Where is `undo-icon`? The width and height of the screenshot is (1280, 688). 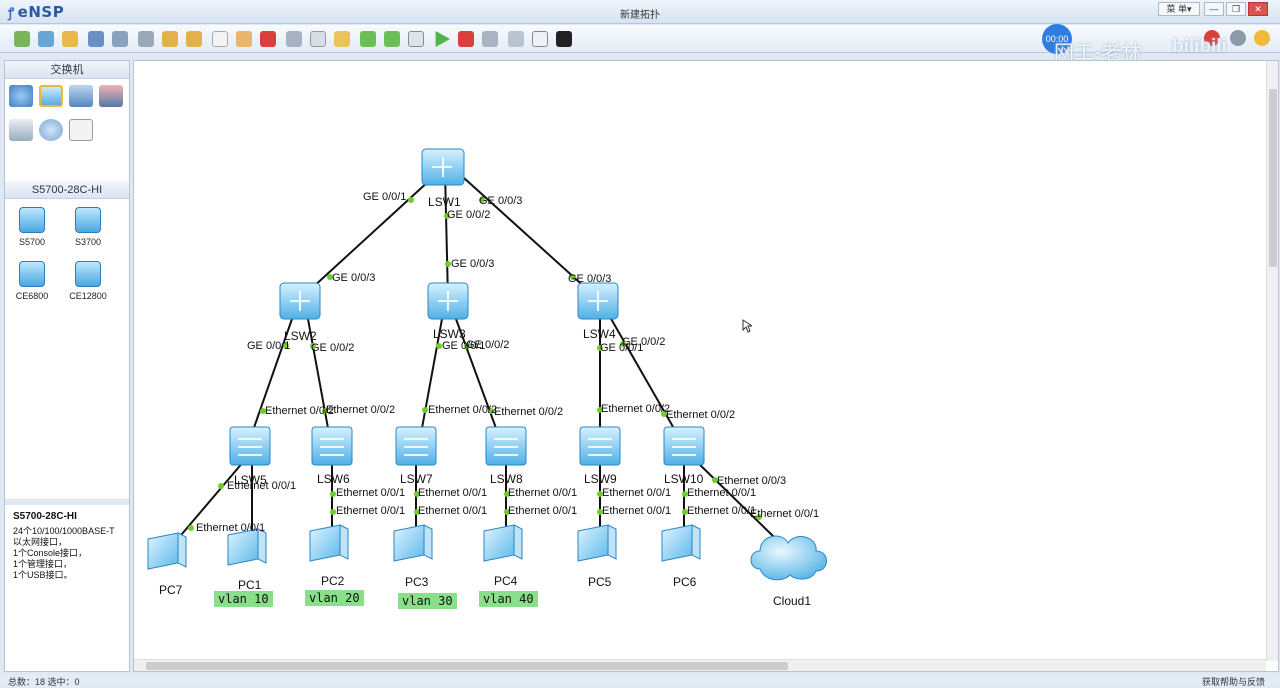
undo-icon is located at coordinates (170, 39).